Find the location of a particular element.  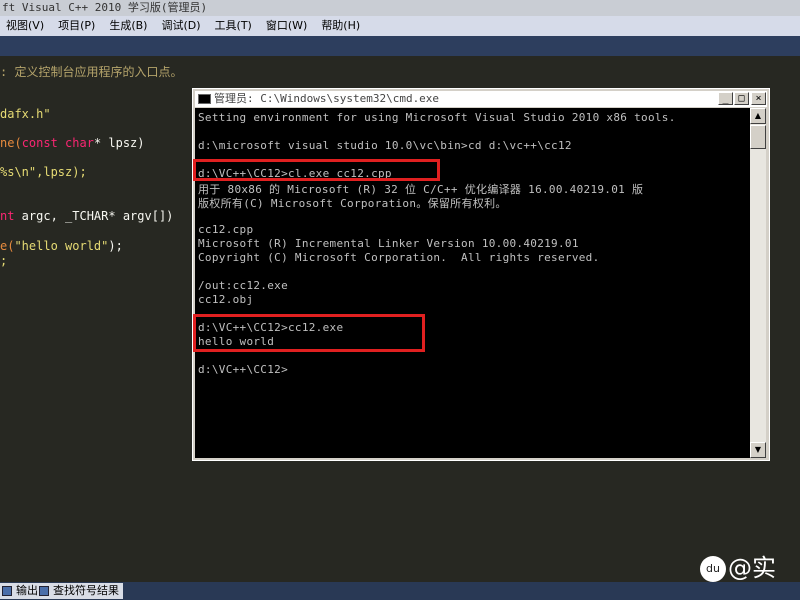

find-symbol-icon is located at coordinates (44, 591).